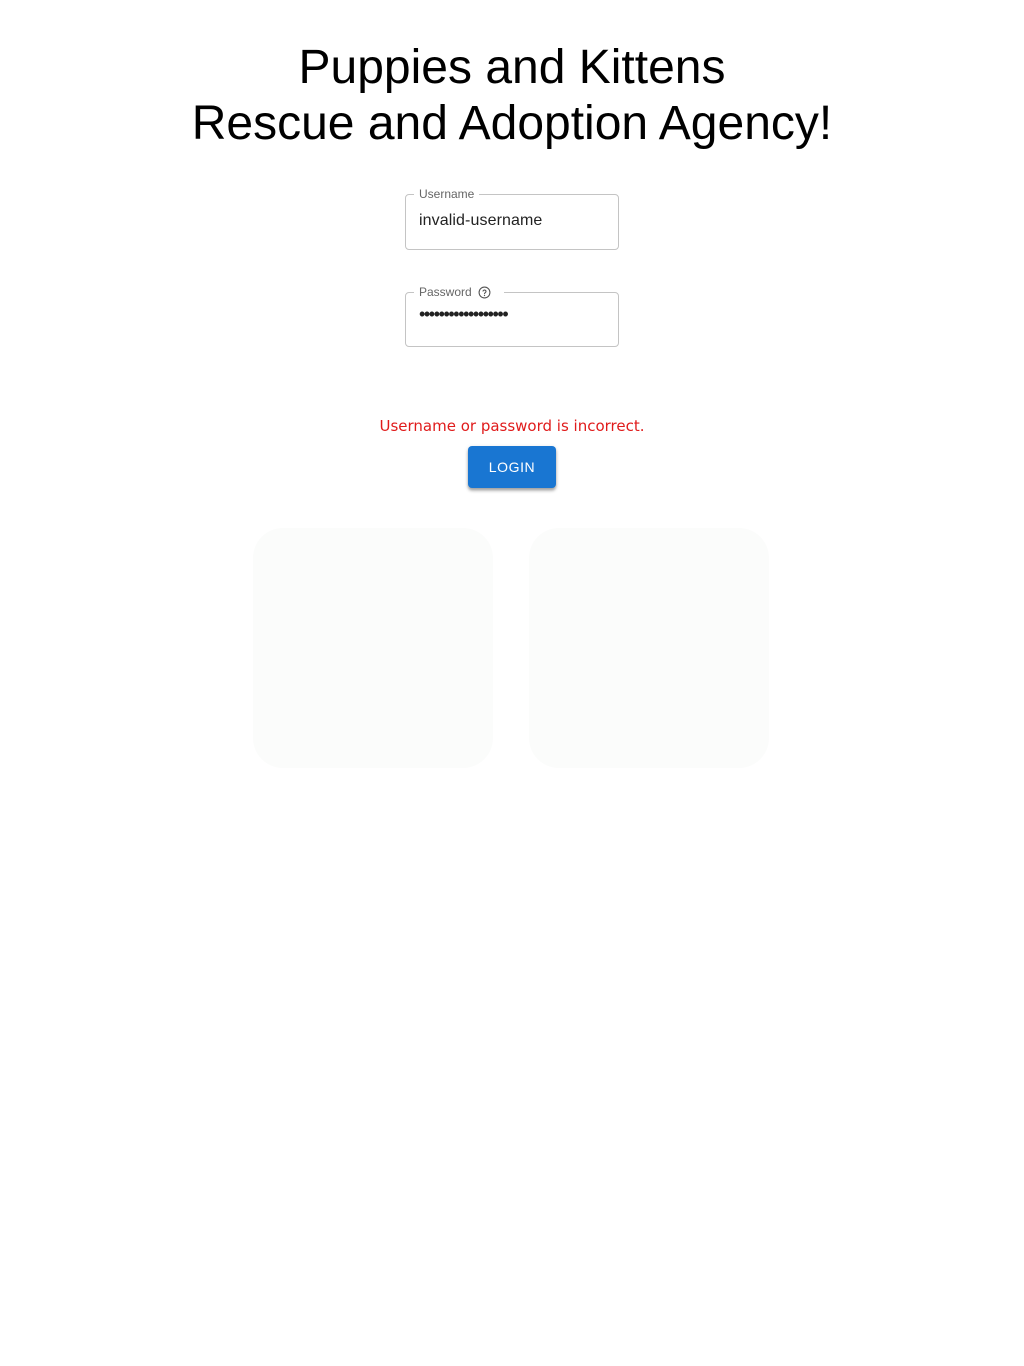 This screenshot has height=1366, width=1024. I want to click on password-input: ••••••••••••••••••, so click(464, 314).